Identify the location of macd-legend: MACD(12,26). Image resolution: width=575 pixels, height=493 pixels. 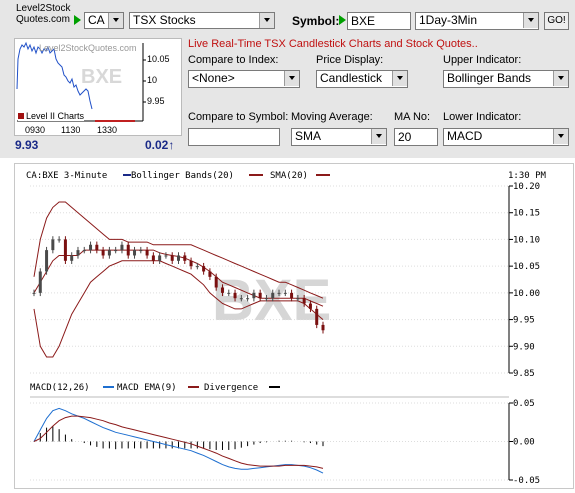
(60, 388).